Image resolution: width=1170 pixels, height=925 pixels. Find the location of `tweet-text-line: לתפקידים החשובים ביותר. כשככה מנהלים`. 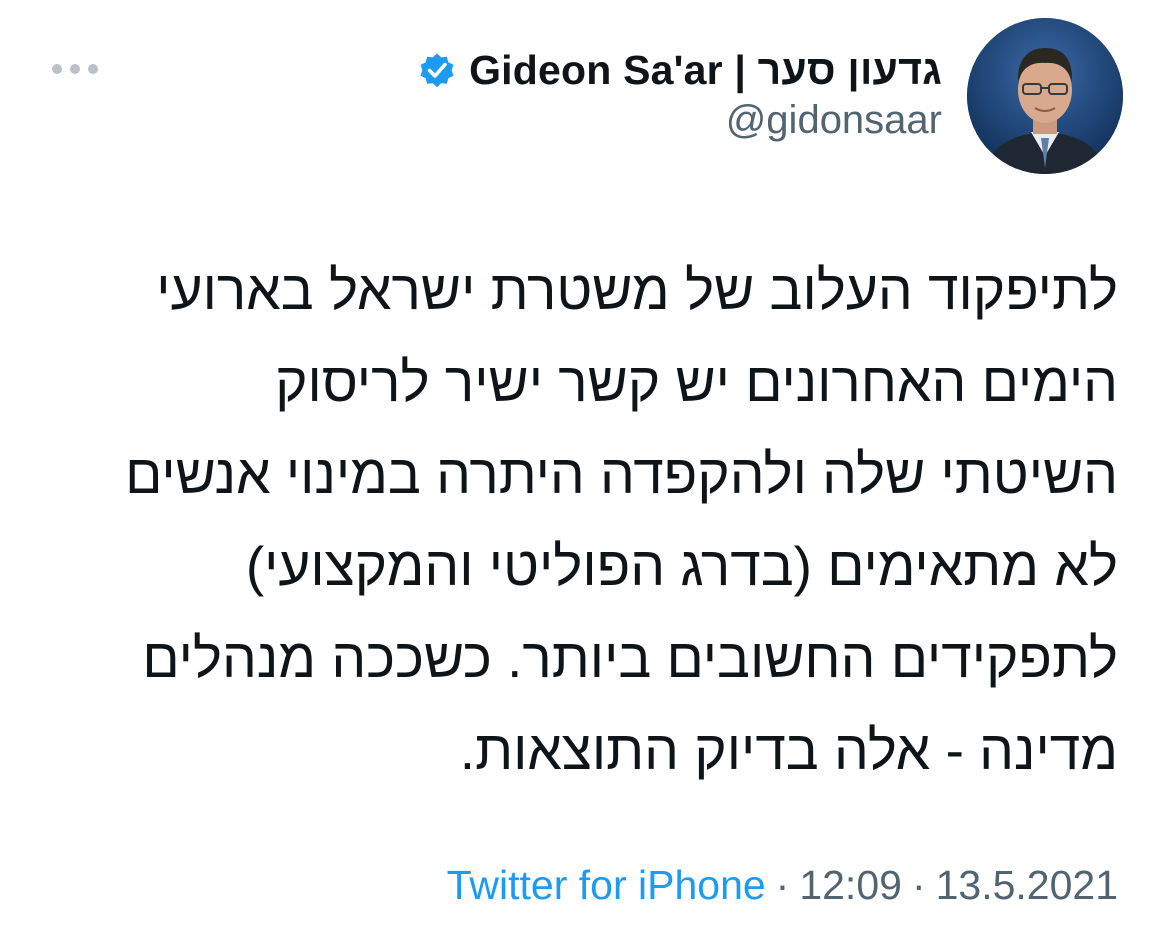

tweet-text-line: לתפקידים החשובים ביותר. כשככה מנהלים is located at coordinates (630, 658).